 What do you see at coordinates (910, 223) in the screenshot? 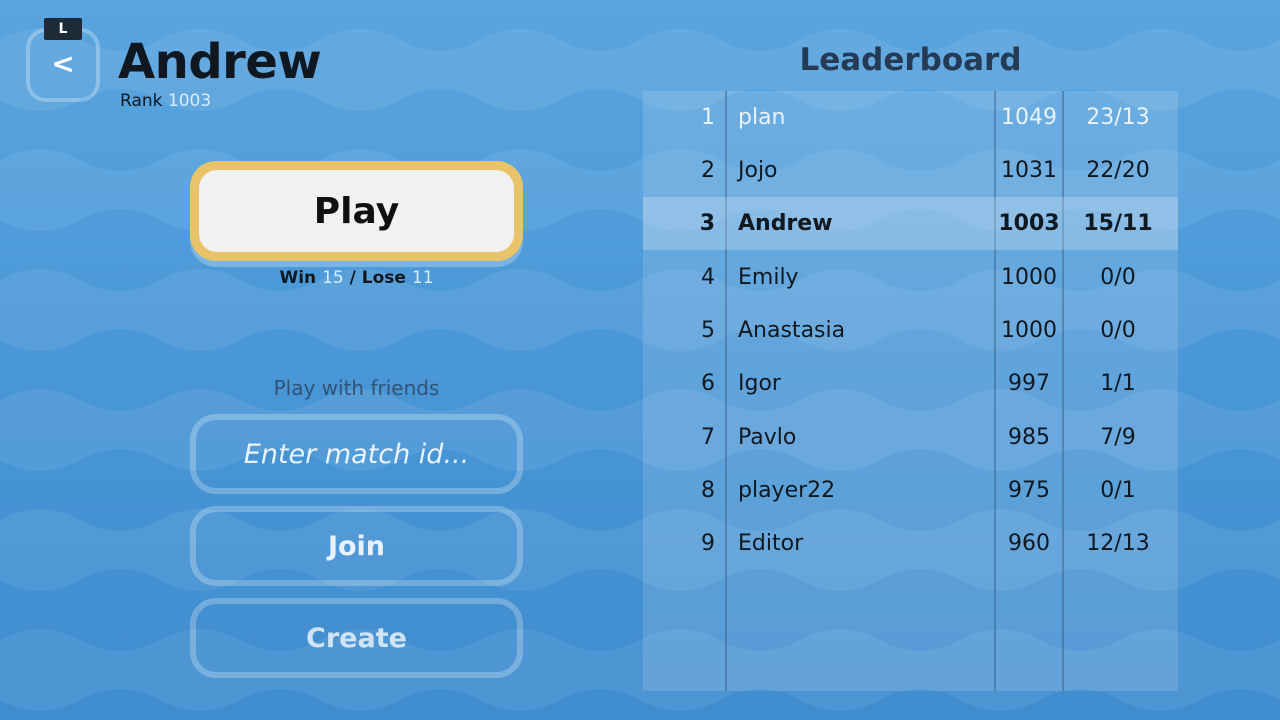
I see `leaderboard-row-current-player: 3 Andrew 1003 15/11` at bounding box center [910, 223].